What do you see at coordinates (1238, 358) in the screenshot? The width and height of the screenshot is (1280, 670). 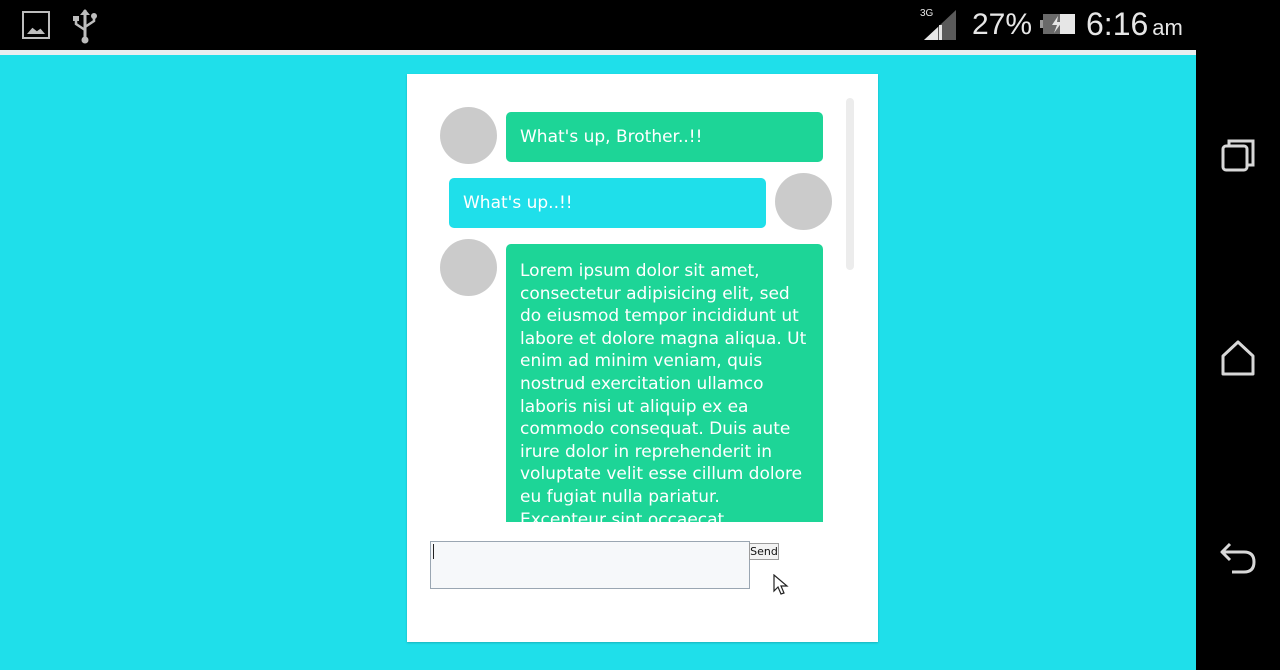 I see `home-icon` at bounding box center [1238, 358].